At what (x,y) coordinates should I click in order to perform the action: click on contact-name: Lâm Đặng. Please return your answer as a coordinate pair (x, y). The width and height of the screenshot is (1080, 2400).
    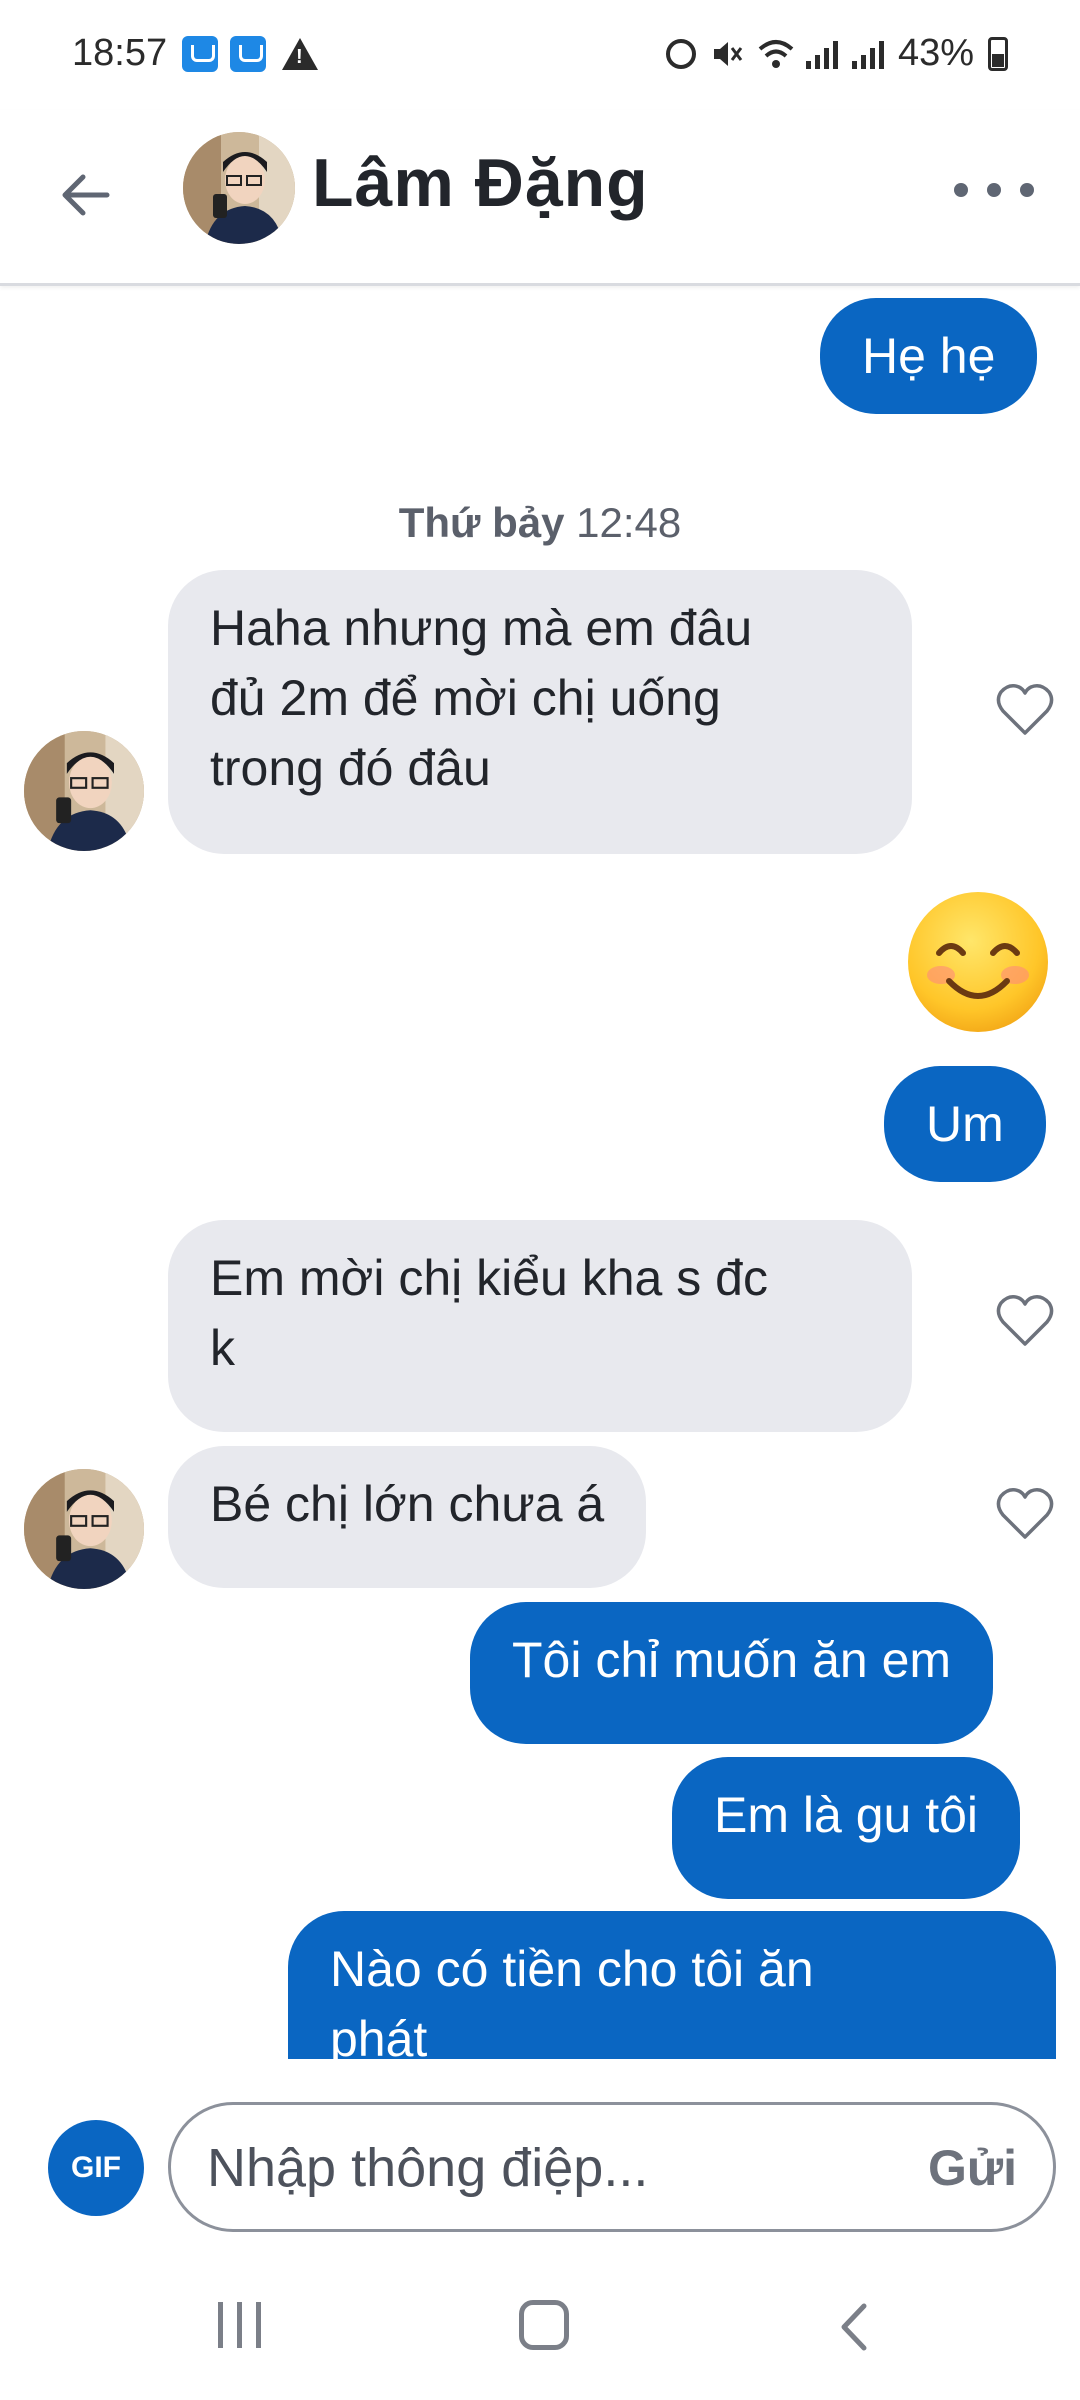
    Looking at the image, I should click on (480, 183).